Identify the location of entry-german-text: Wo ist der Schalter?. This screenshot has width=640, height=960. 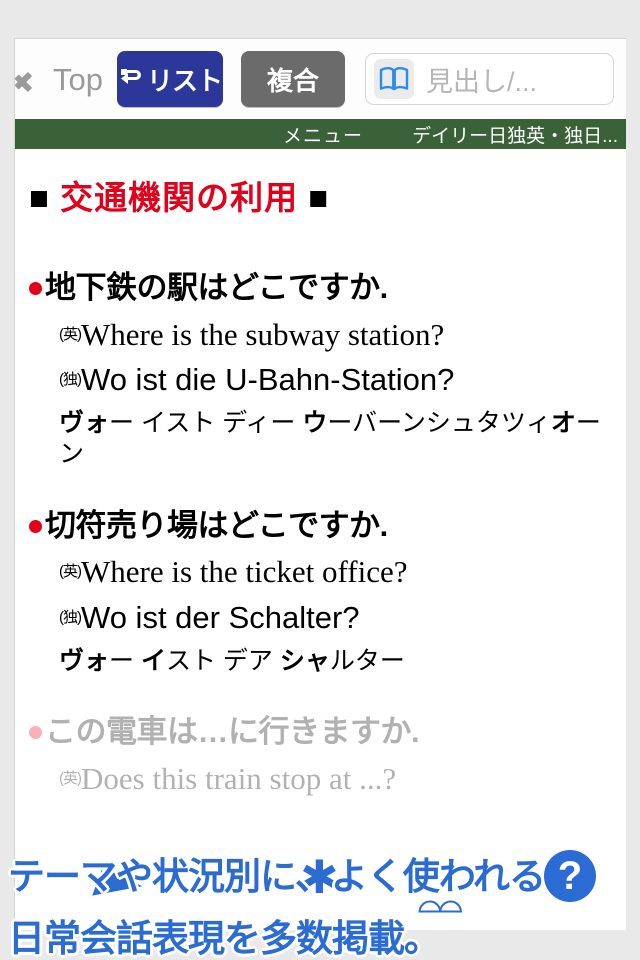
(220, 617).